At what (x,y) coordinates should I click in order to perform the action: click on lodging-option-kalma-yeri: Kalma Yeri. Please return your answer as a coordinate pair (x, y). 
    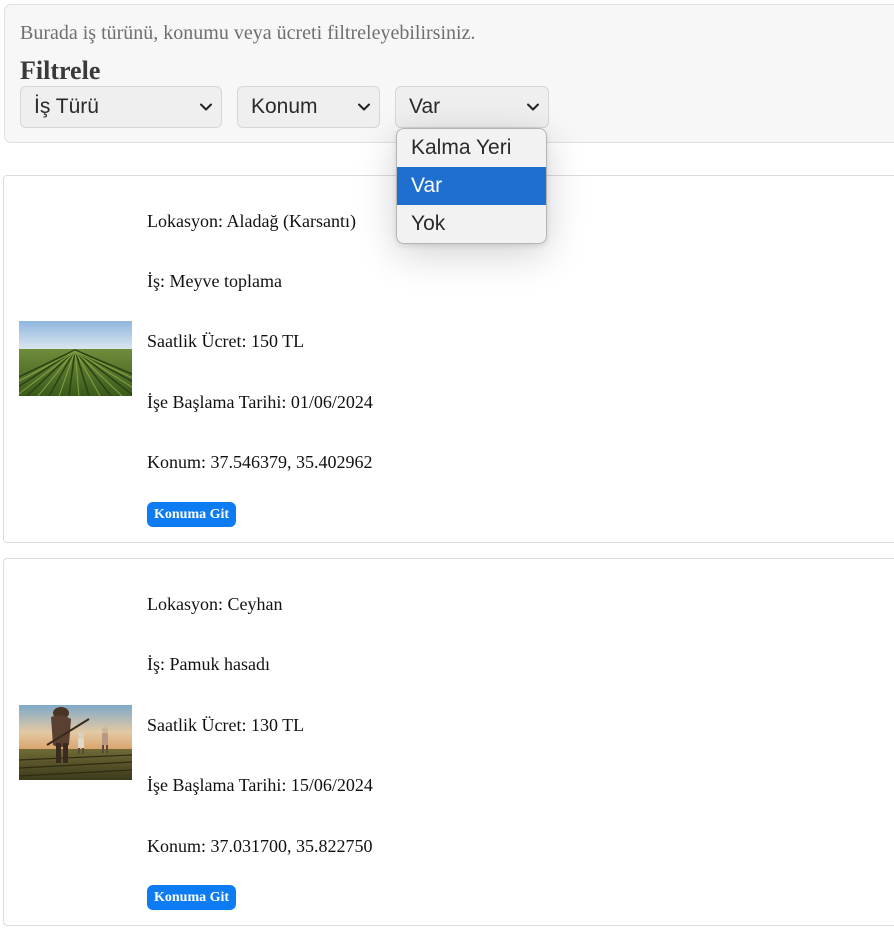
    Looking at the image, I should click on (471, 148).